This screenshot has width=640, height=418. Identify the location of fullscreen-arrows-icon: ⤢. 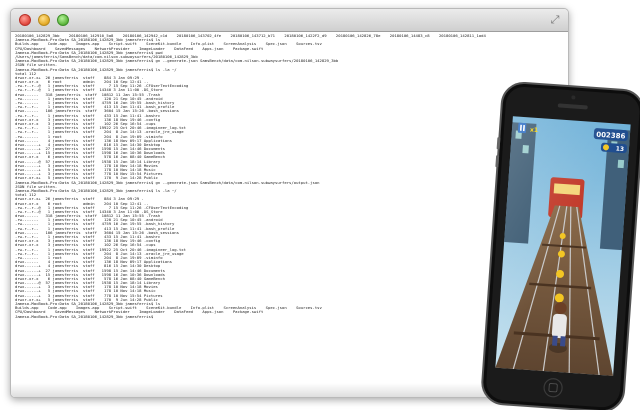
(555, 20).